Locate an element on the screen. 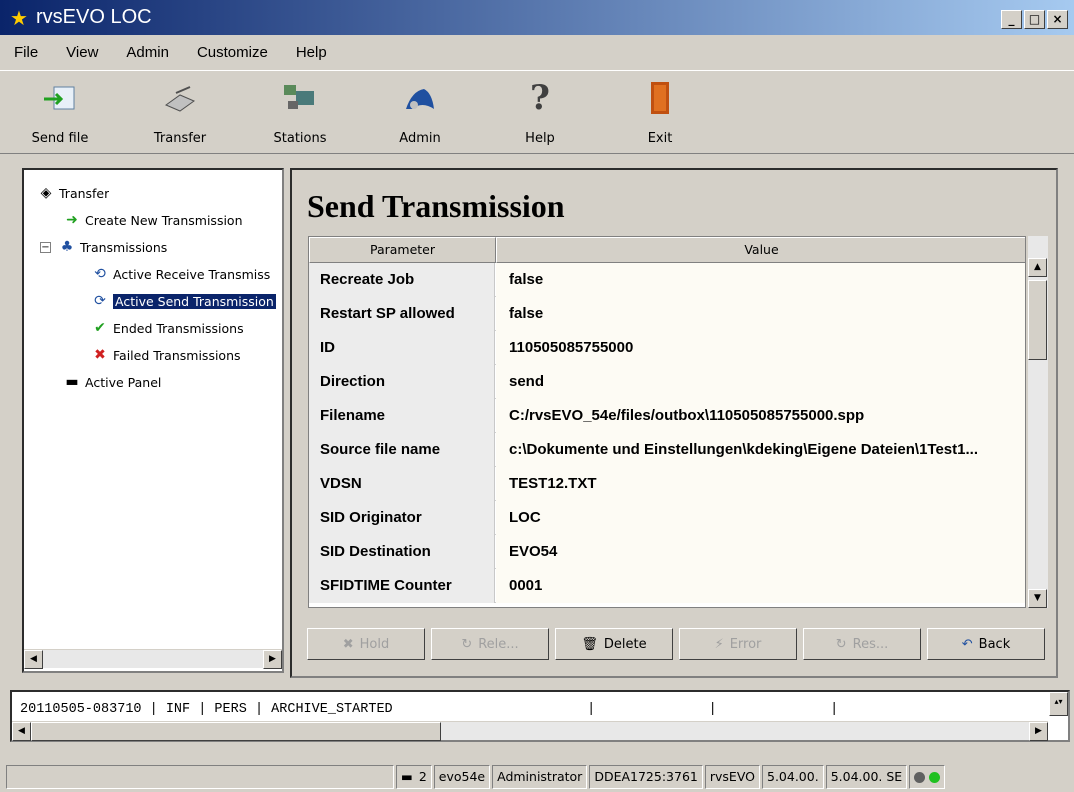 Image resolution: width=1074 pixels, height=792 pixels. menu-help: Help is located at coordinates (311, 52).